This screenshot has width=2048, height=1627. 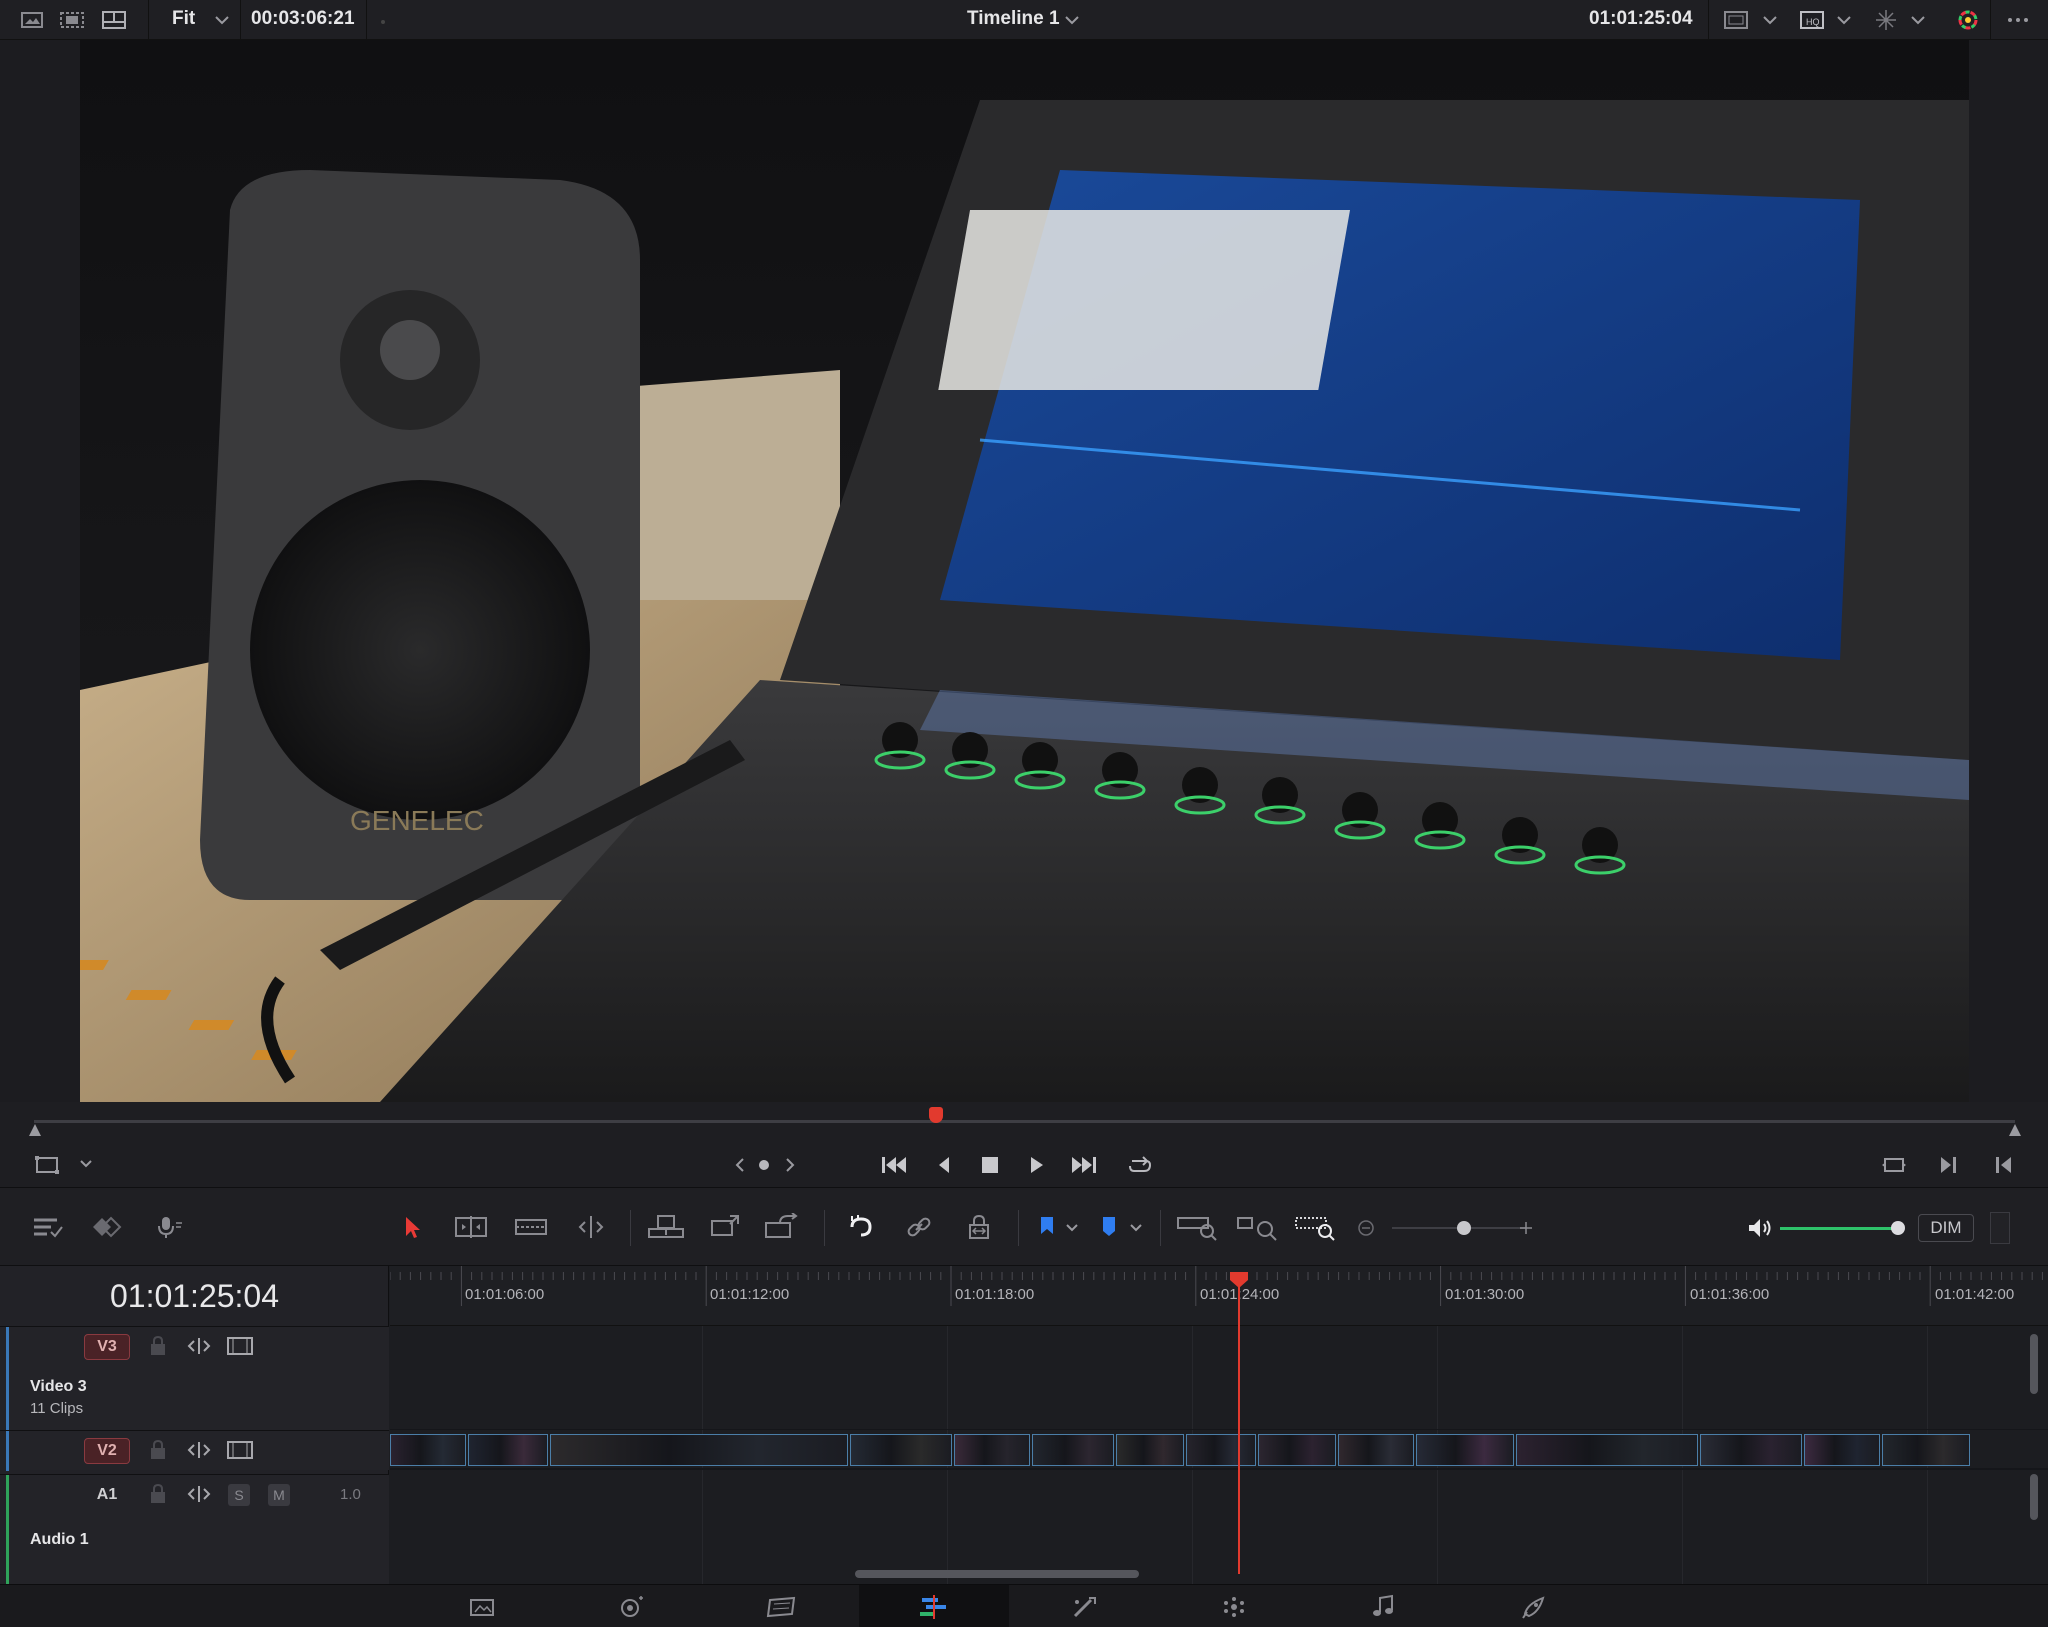 I want to click on stop-button, so click(x=990, y=1165).